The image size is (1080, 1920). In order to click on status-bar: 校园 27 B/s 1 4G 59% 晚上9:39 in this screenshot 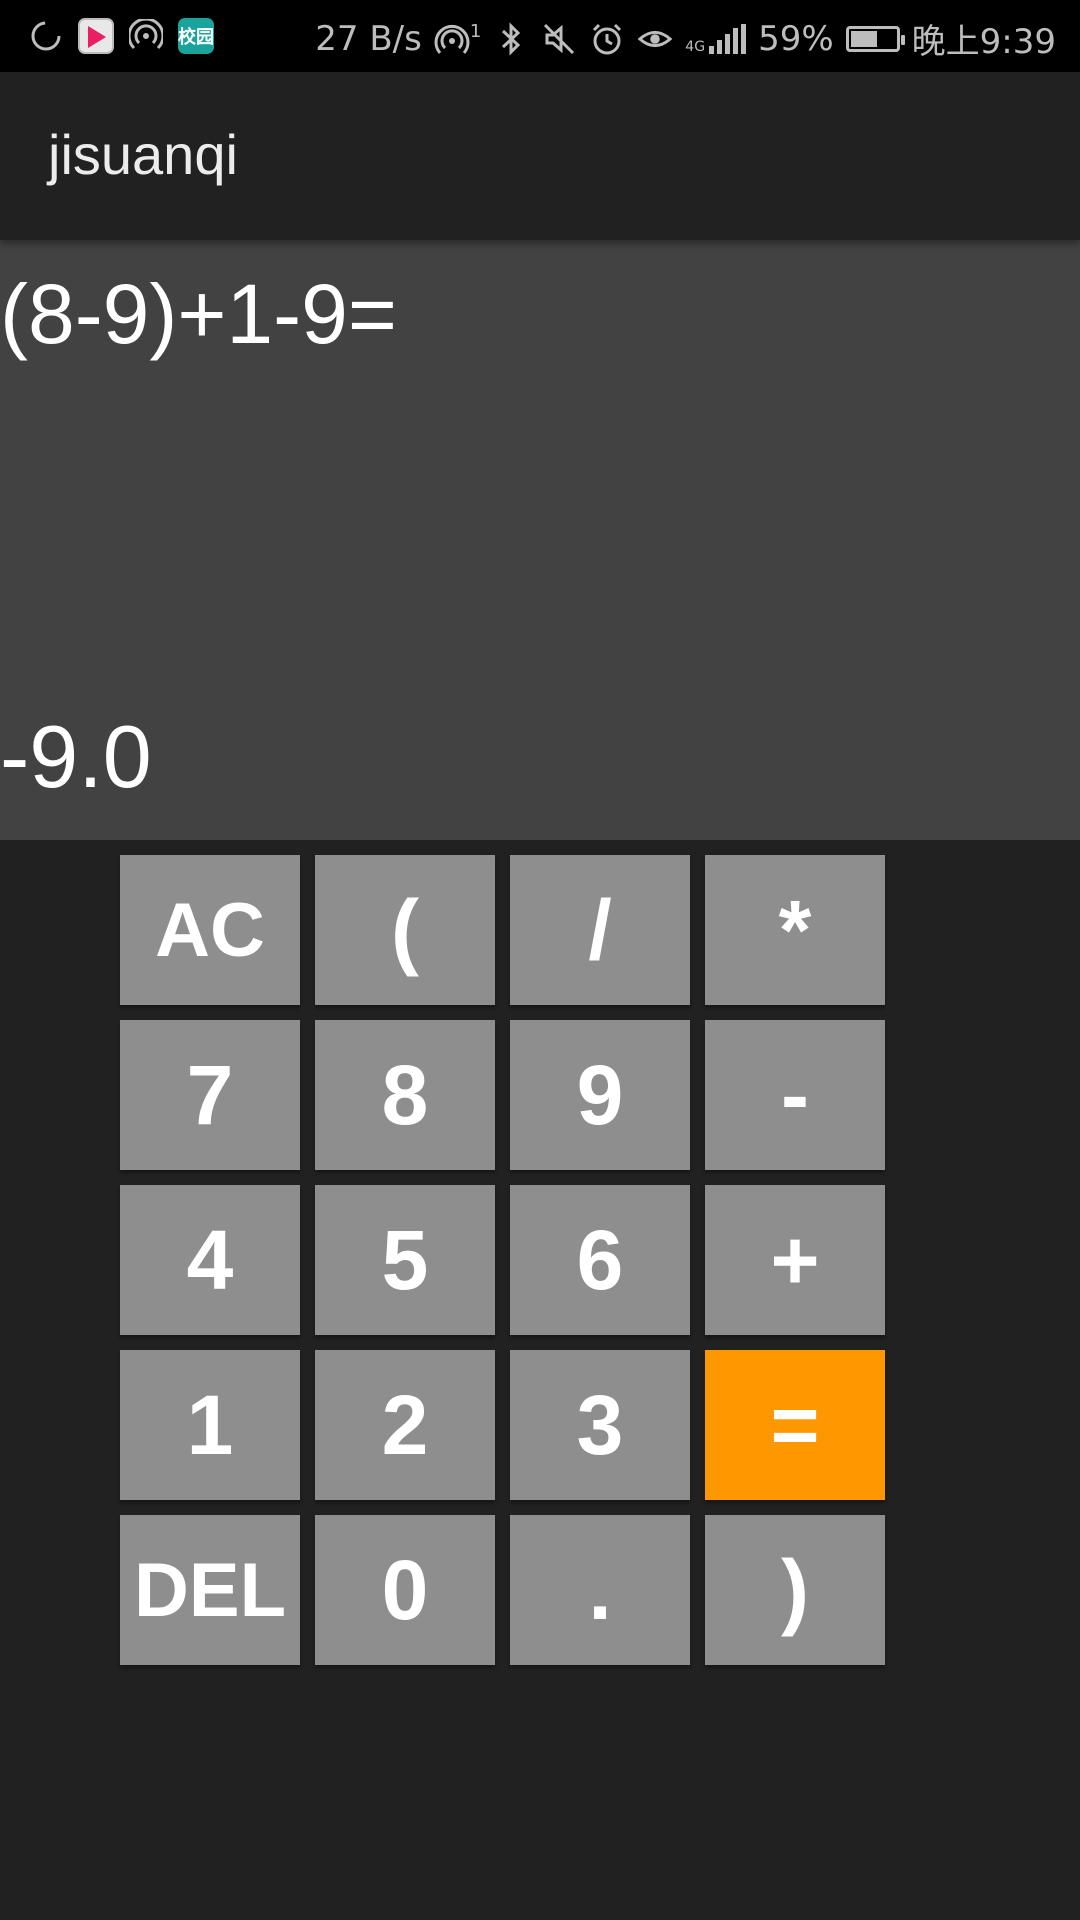, I will do `click(540, 36)`.